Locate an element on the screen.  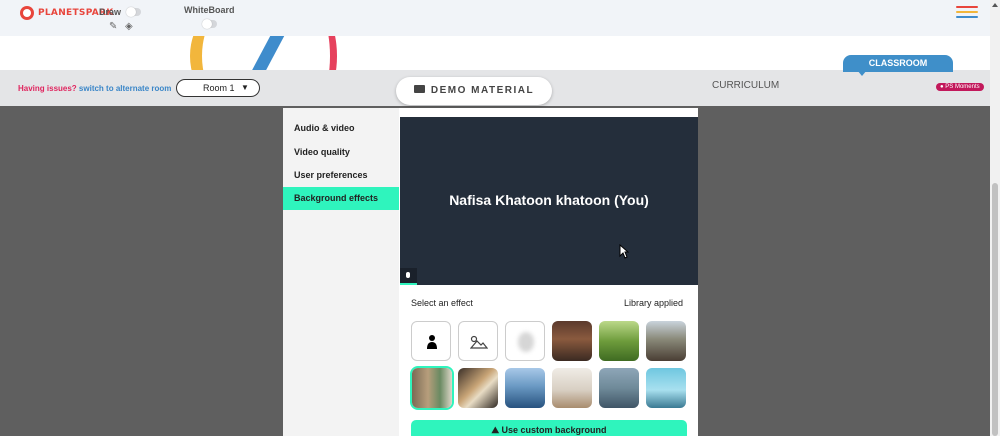
pencil-icon: ✎ is located at coordinates (113, 26).